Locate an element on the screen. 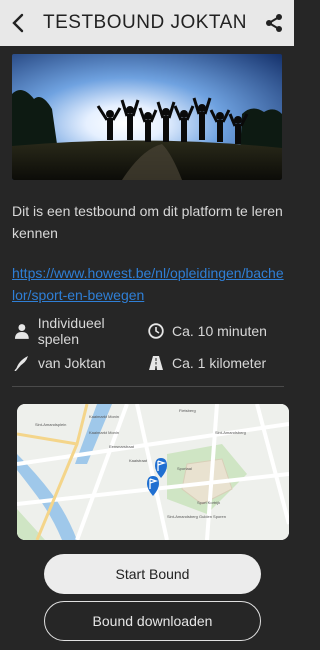 This screenshot has width=320, height=650. distance: Ca. 1 kilometer is located at coordinates (207, 363).